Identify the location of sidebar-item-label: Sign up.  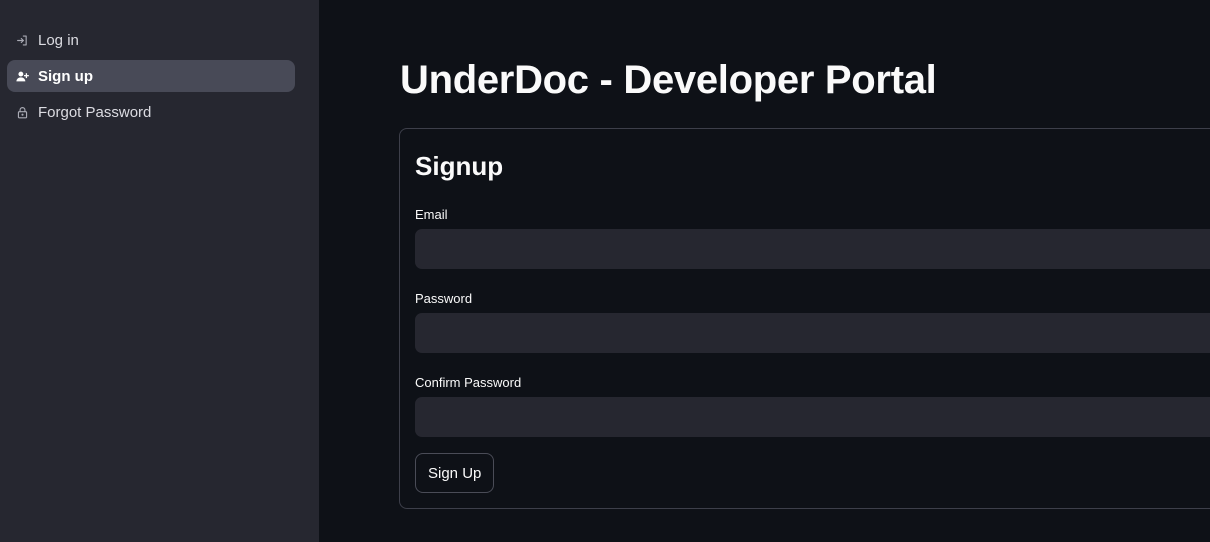
(65, 76).